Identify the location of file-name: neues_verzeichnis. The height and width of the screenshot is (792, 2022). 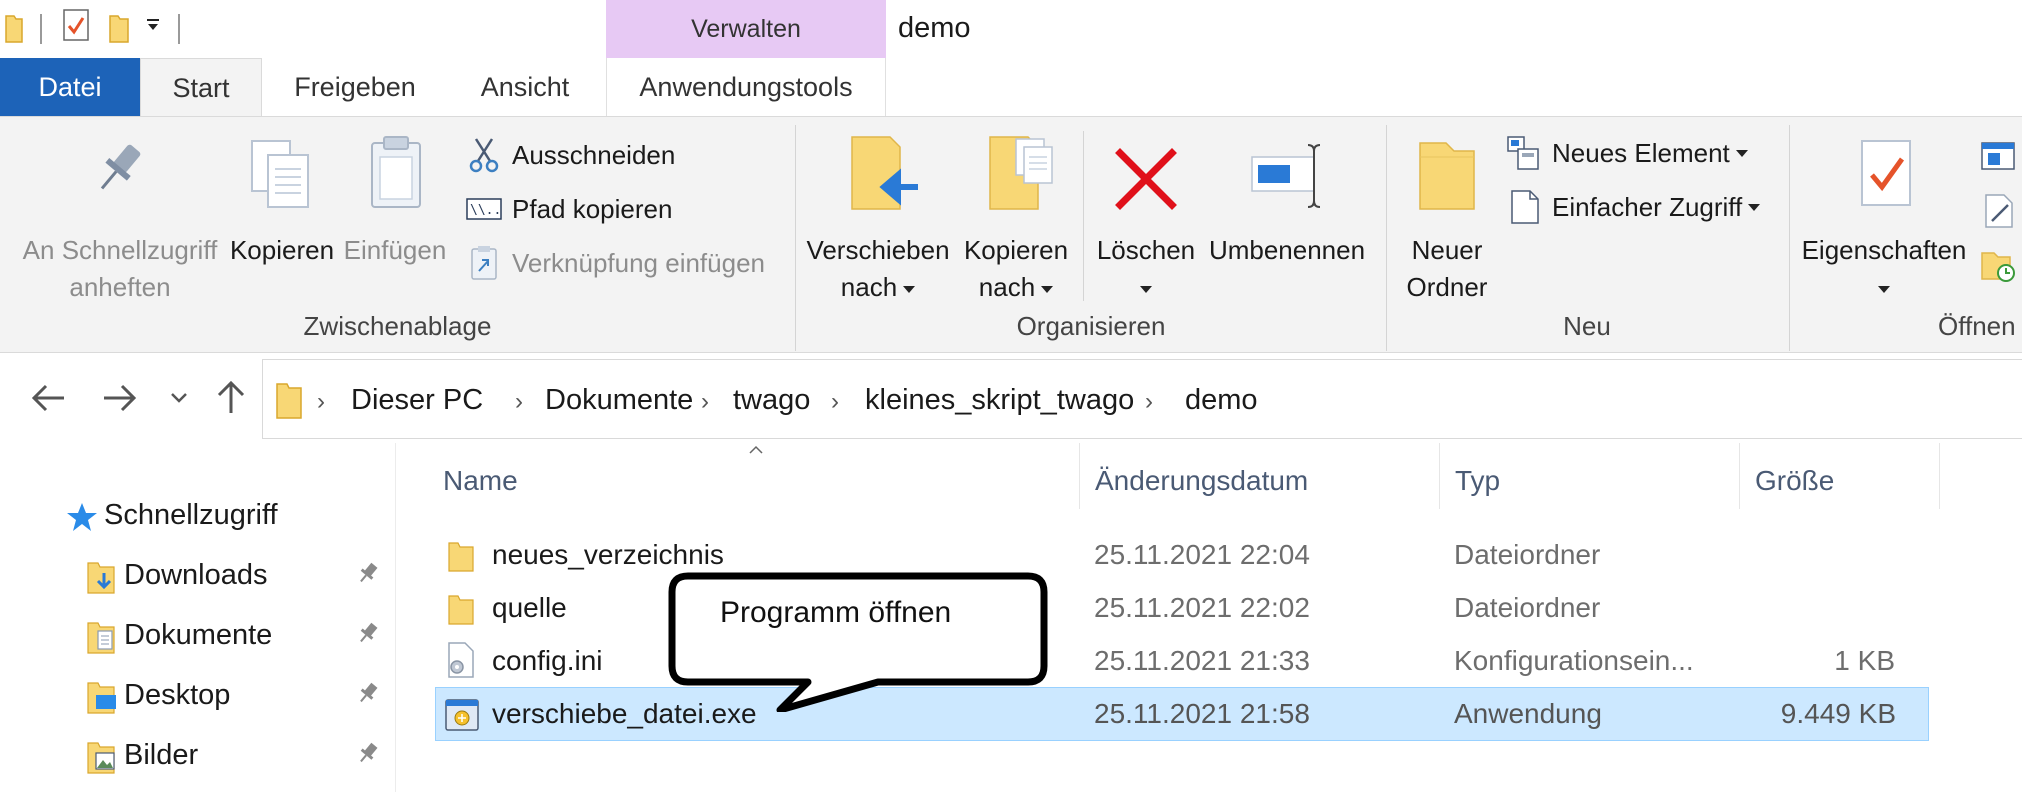
(608, 554).